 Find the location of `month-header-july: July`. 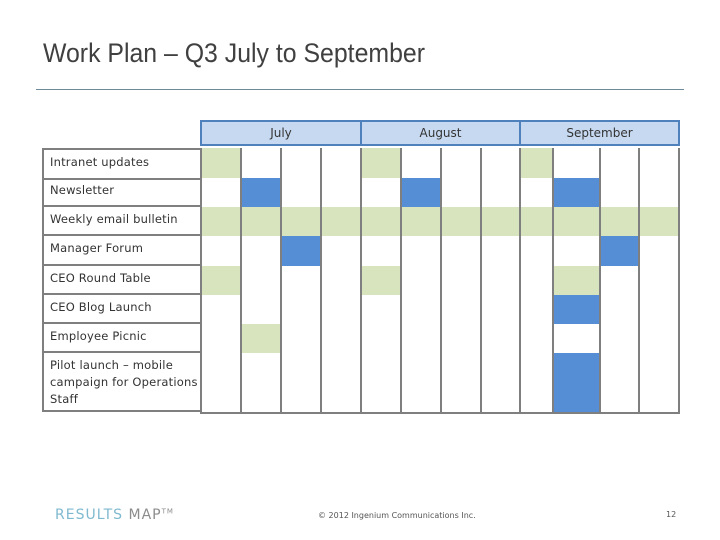

month-header-july: July is located at coordinates (281, 133).